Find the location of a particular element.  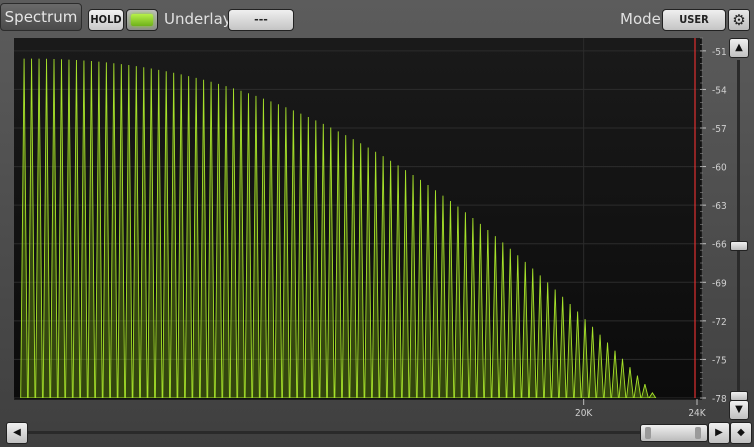

y-tick-label: -75 is located at coordinates (719, 360).